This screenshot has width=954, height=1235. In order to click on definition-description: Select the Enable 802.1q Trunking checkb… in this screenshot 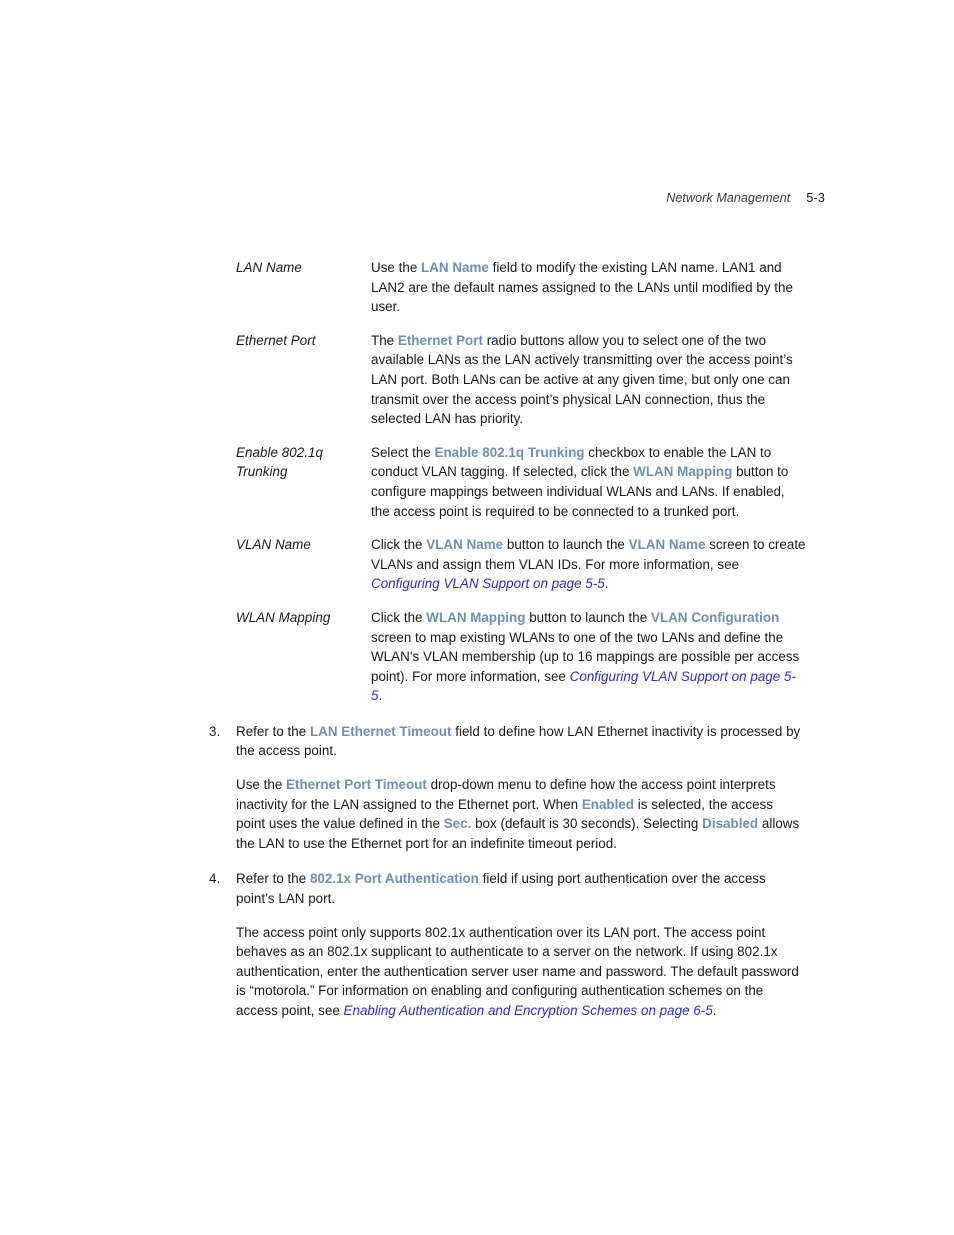, I will do `click(580, 481)`.